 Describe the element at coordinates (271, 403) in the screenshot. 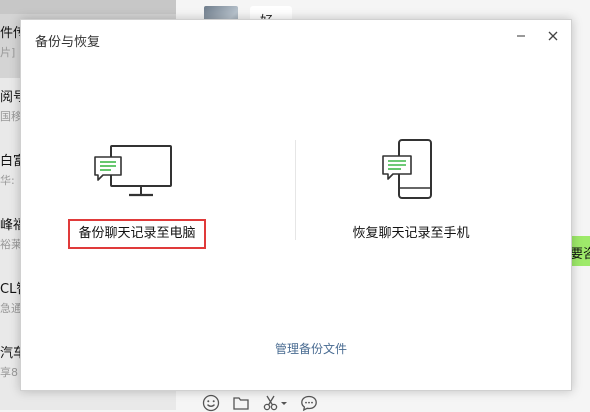

I see `scissors-icon` at that location.